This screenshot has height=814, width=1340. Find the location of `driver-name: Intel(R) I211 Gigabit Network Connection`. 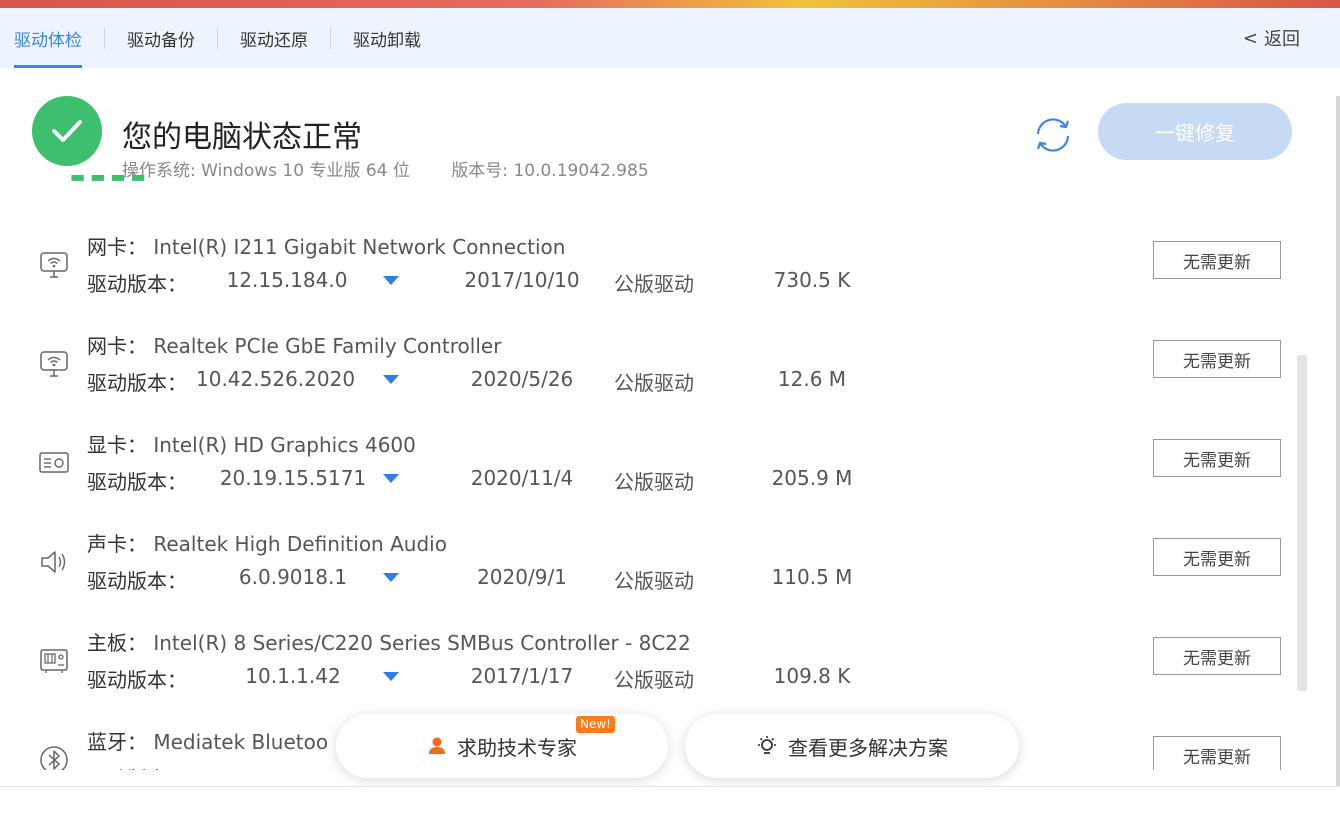

driver-name: Intel(R) I211 Gigabit Network Connection is located at coordinates (359, 247).